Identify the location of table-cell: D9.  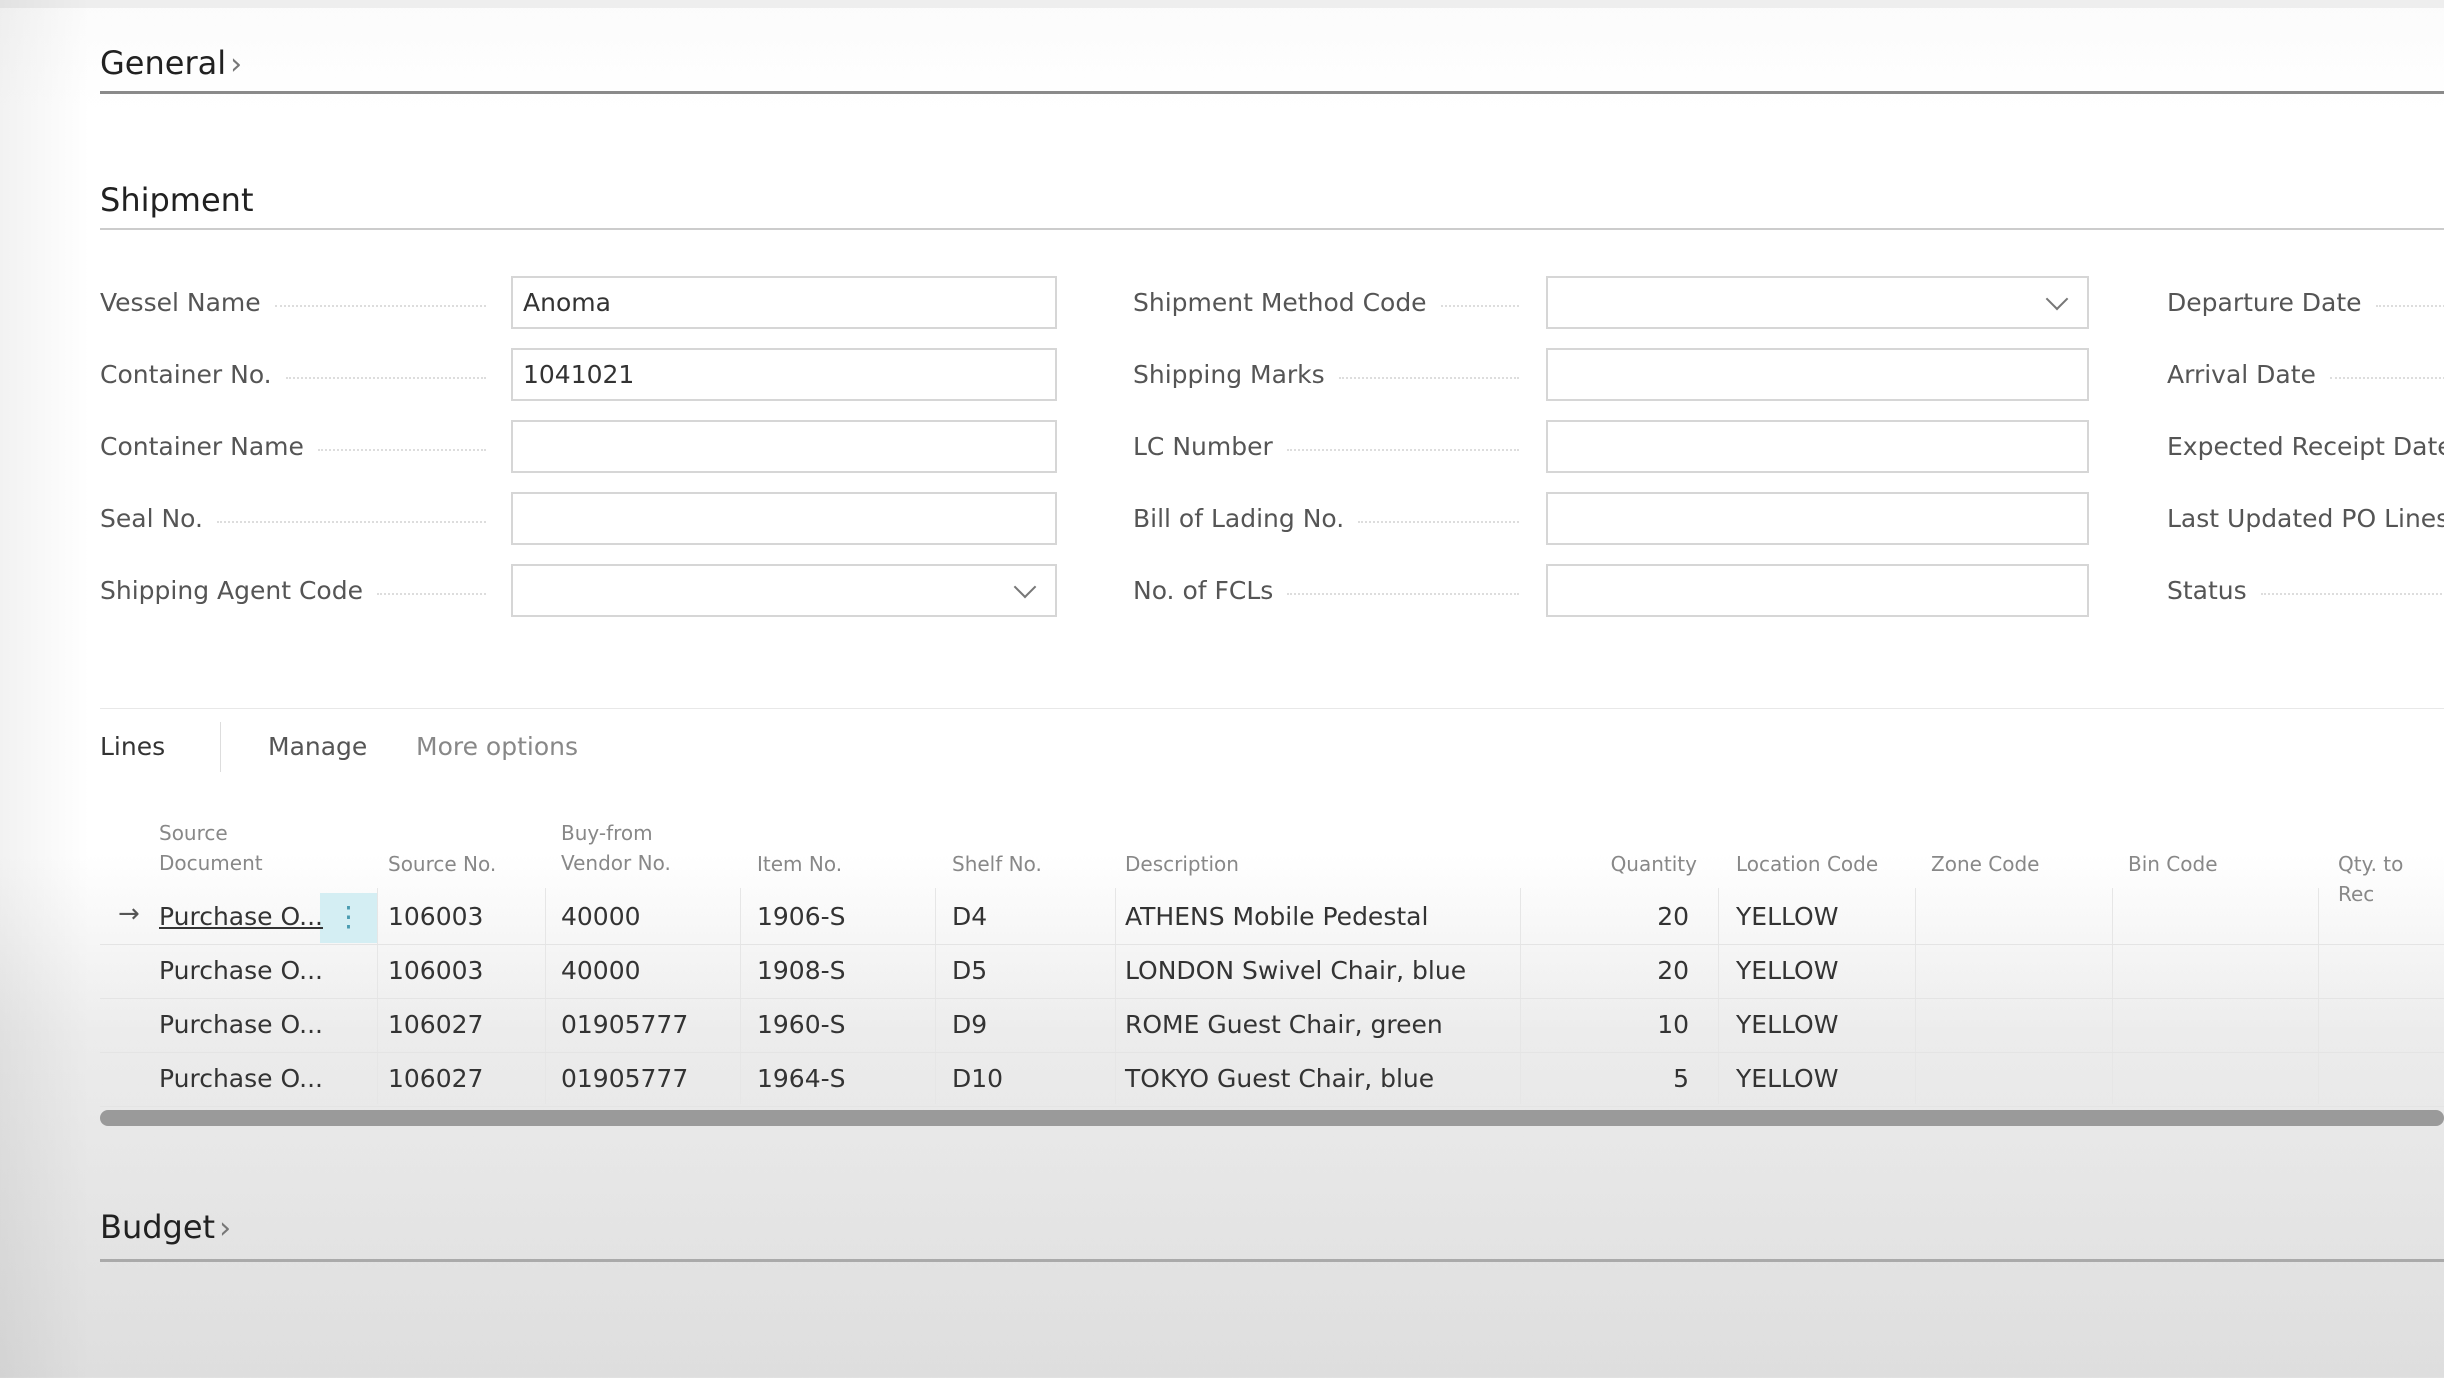
(970, 1024).